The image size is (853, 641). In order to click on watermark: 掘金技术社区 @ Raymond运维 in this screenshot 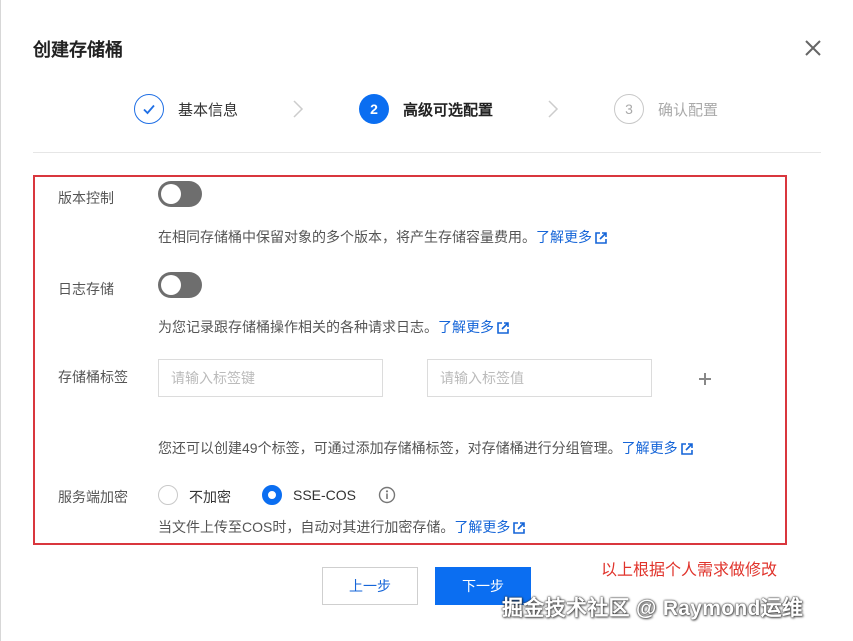, I will do `click(653, 608)`.